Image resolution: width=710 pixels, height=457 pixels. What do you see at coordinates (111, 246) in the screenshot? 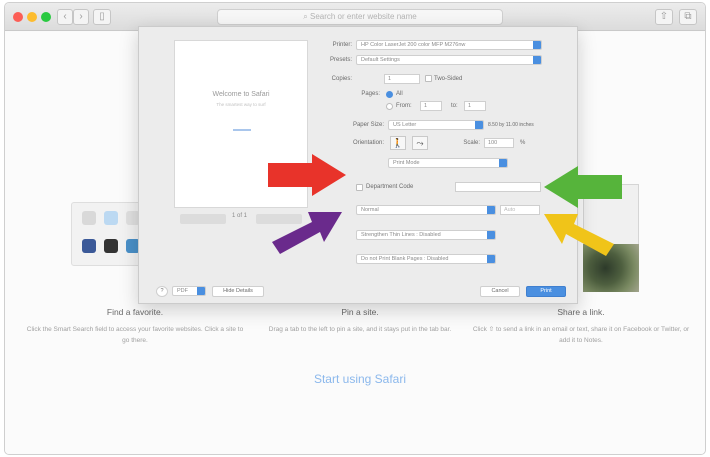
I see `news-icon` at bounding box center [111, 246].